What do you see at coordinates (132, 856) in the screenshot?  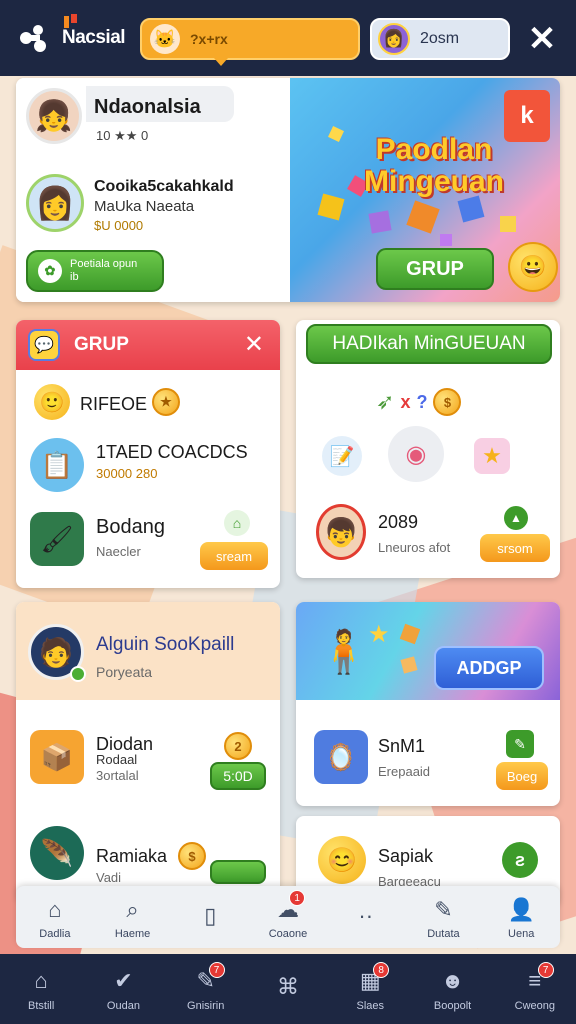 I see `profile-row-title-2: Ramiaka` at bounding box center [132, 856].